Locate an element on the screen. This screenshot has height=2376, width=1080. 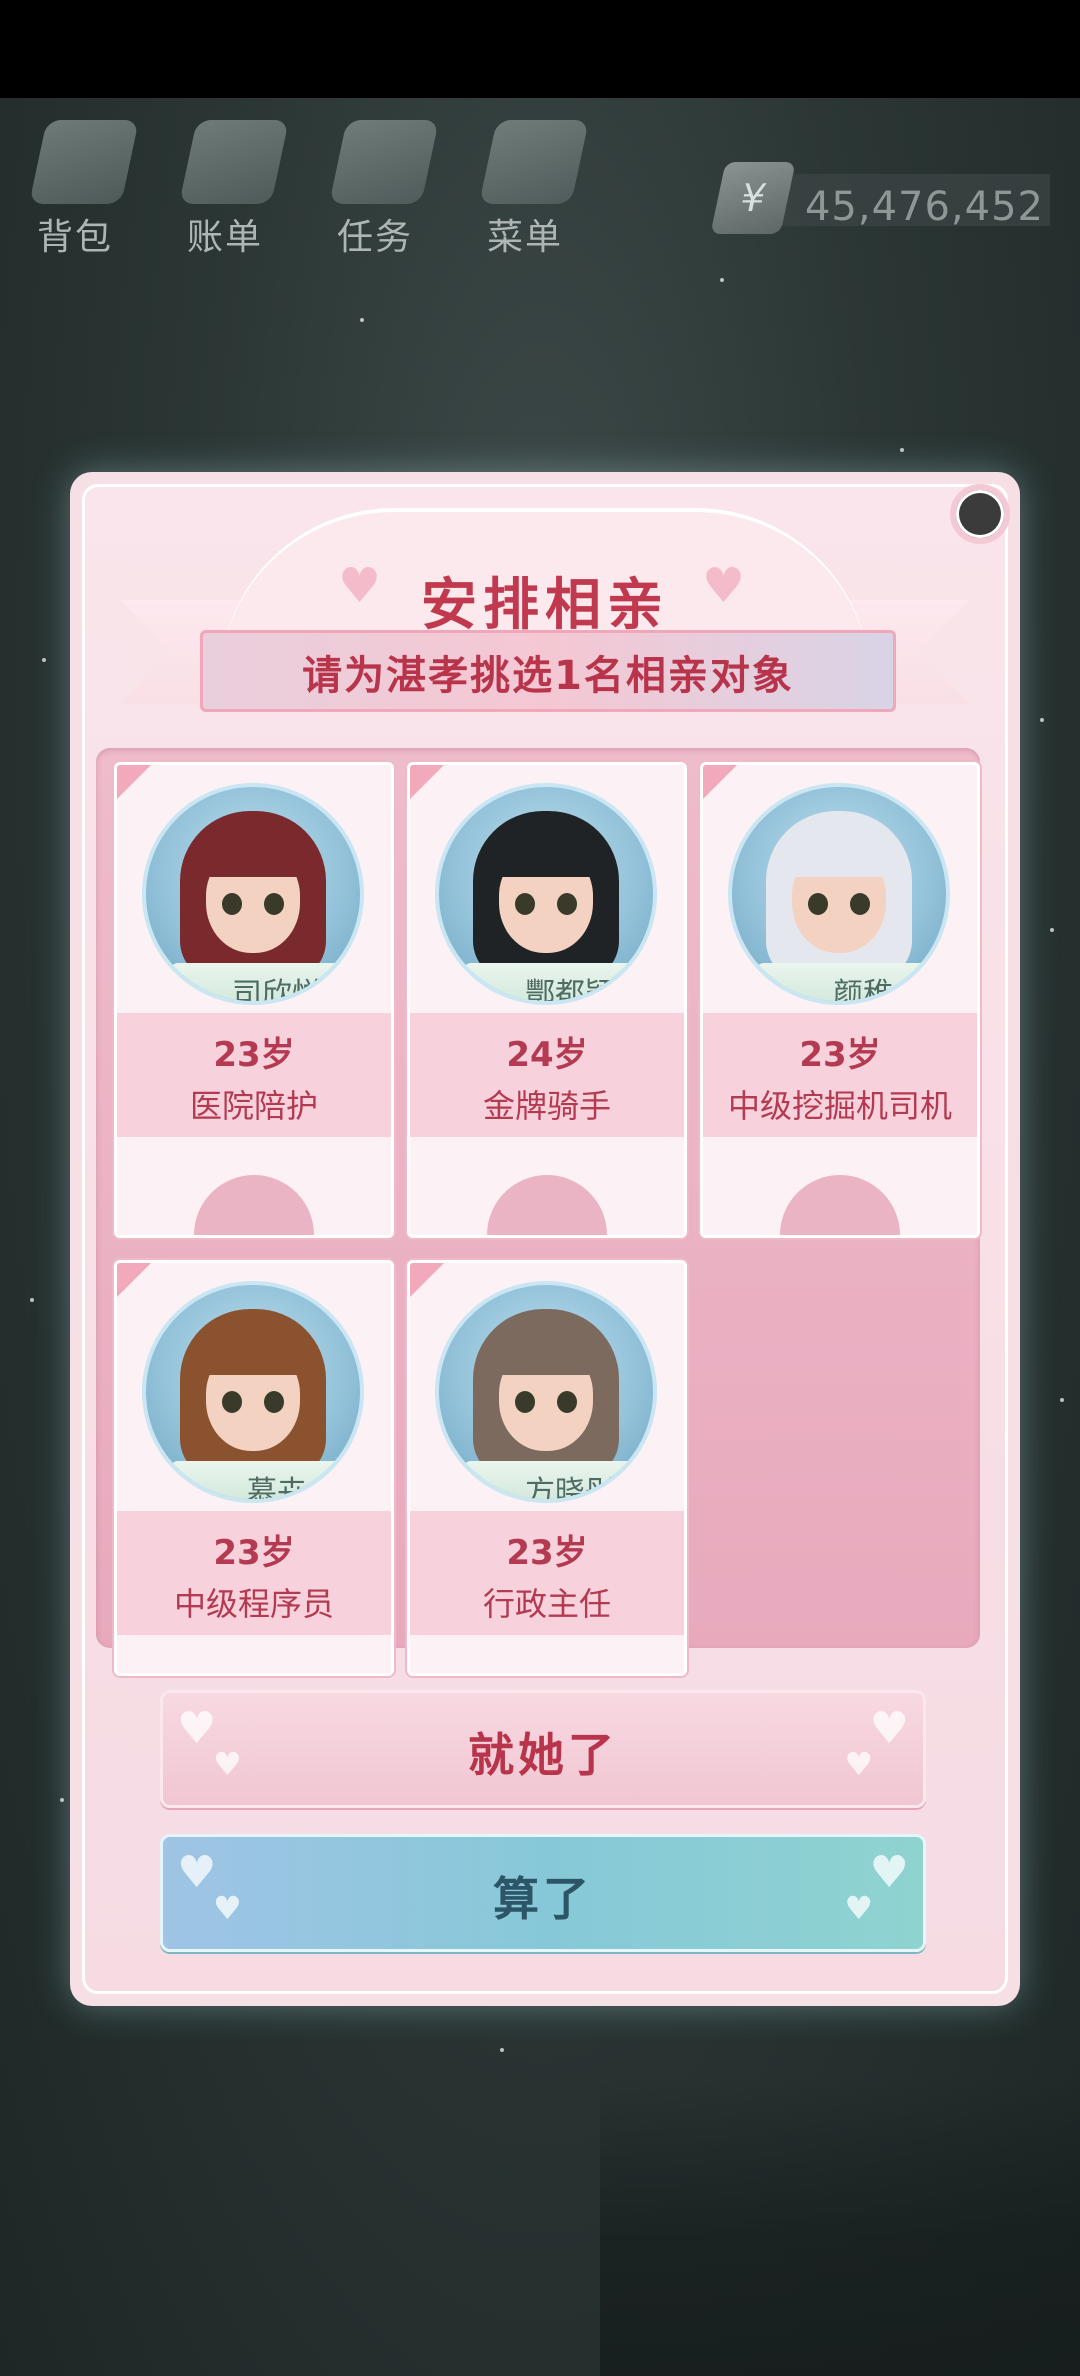
hud-bill-button: 账单 is located at coordinates (225, 185).